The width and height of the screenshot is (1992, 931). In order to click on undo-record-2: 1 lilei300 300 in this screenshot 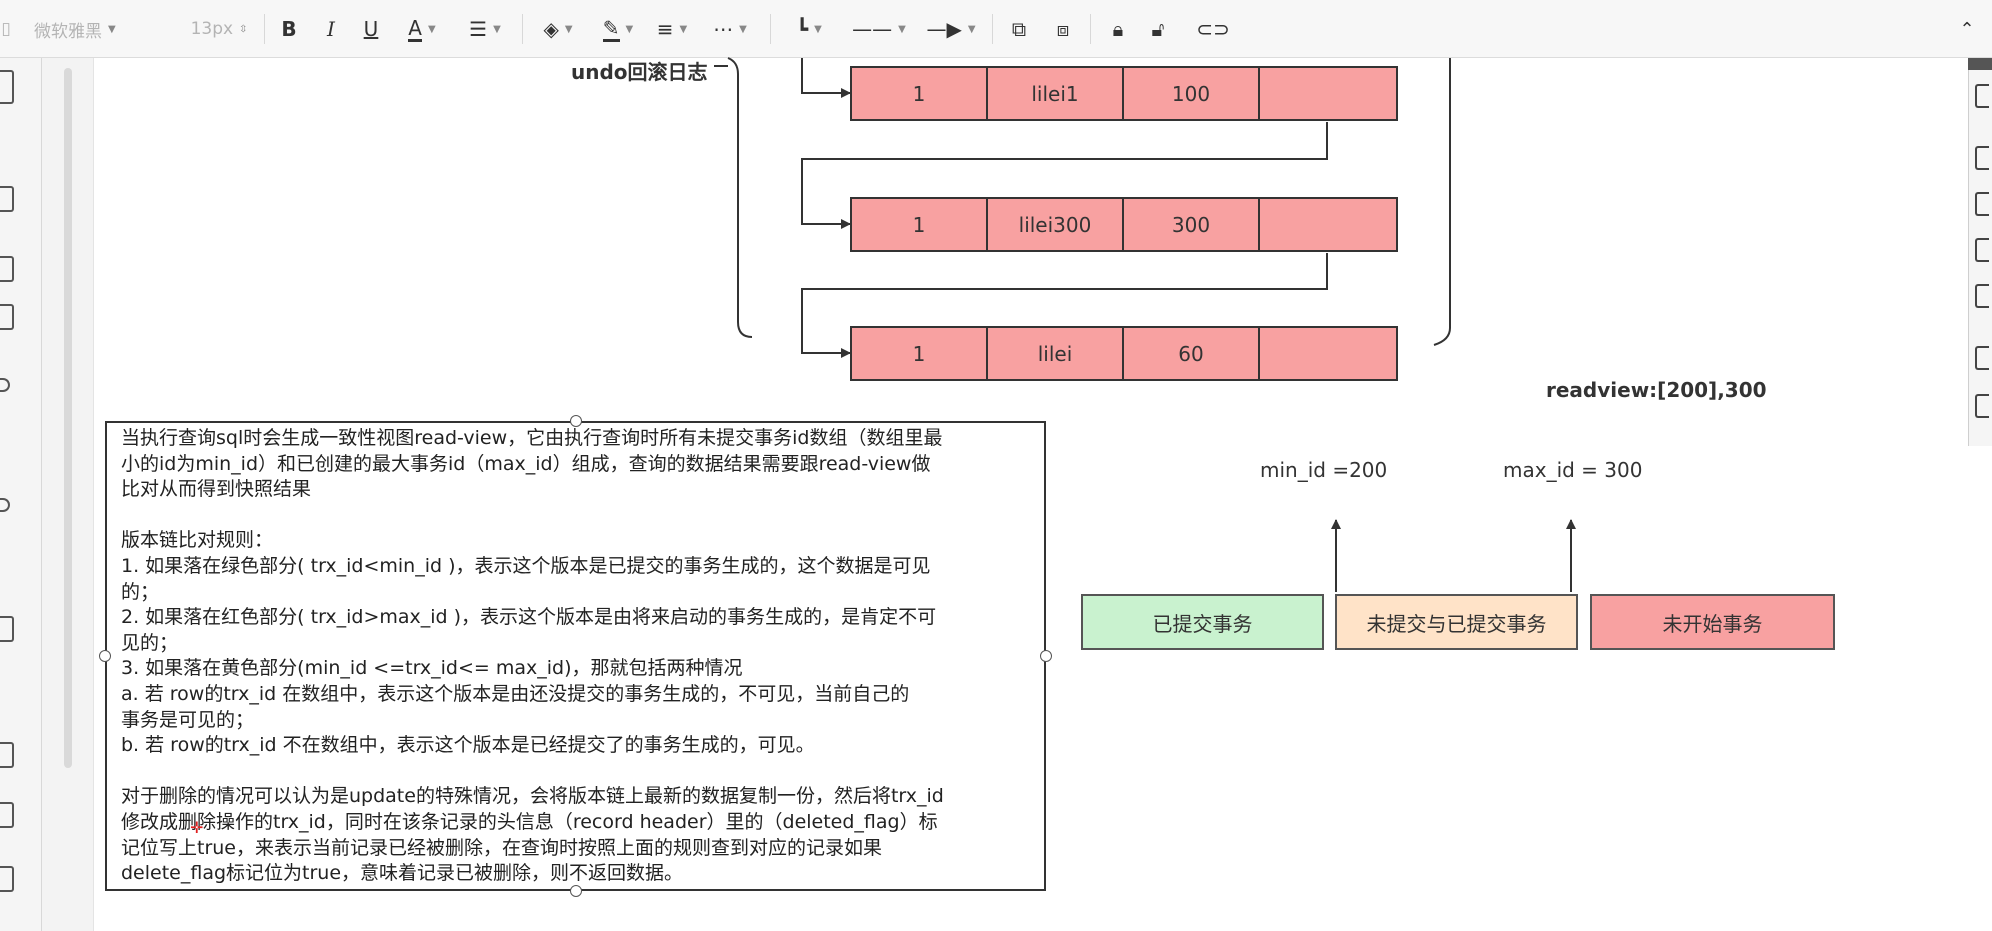, I will do `click(1124, 224)`.